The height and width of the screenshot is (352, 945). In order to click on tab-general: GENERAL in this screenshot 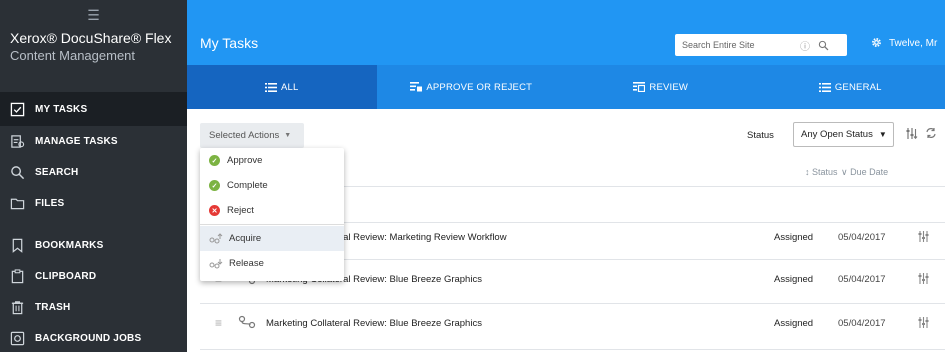, I will do `click(850, 87)`.